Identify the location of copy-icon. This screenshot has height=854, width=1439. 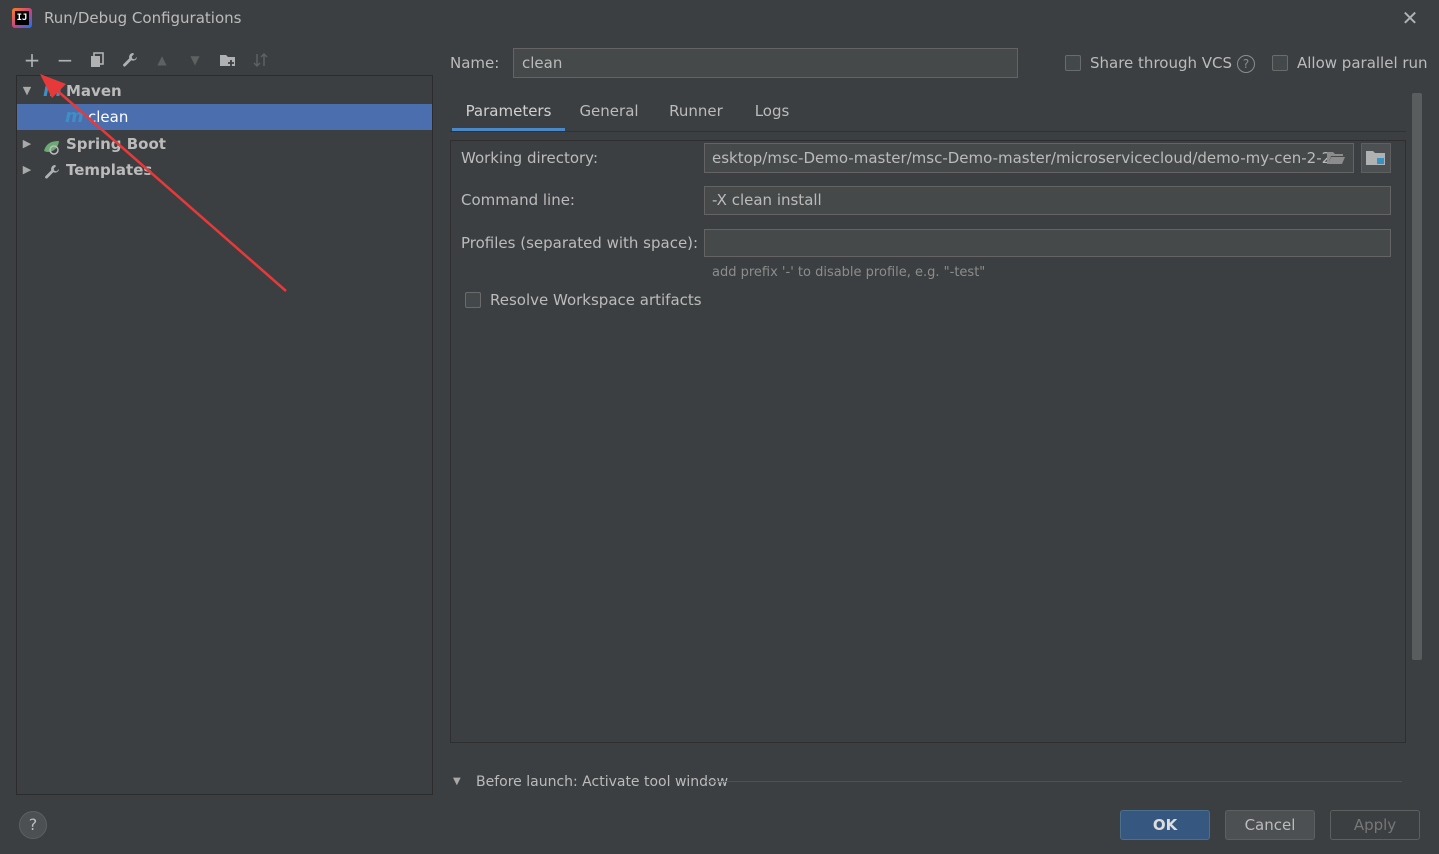
(97, 59).